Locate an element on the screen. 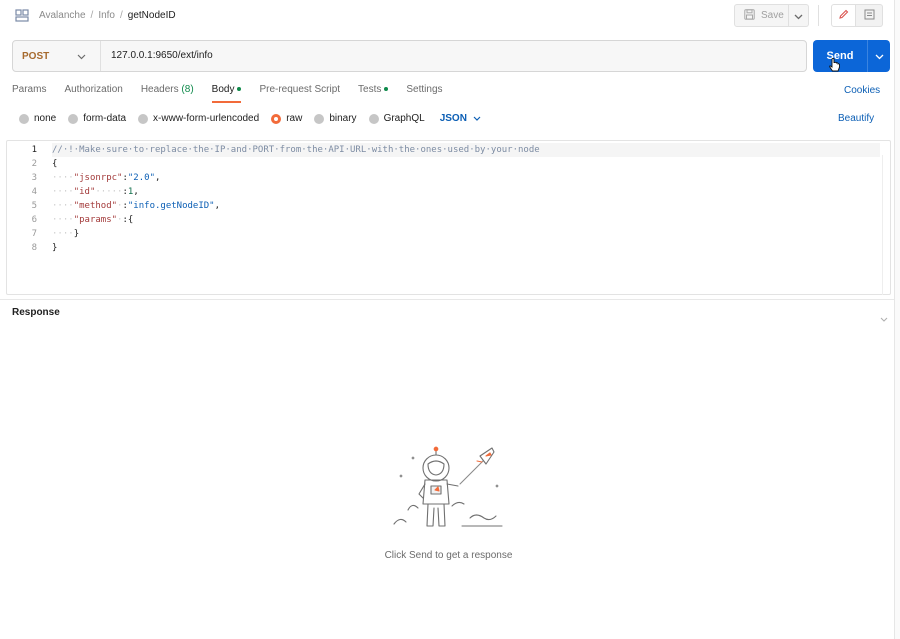  body-type-urlencoded: x-www-form-urlencoded is located at coordinates (198, 118).